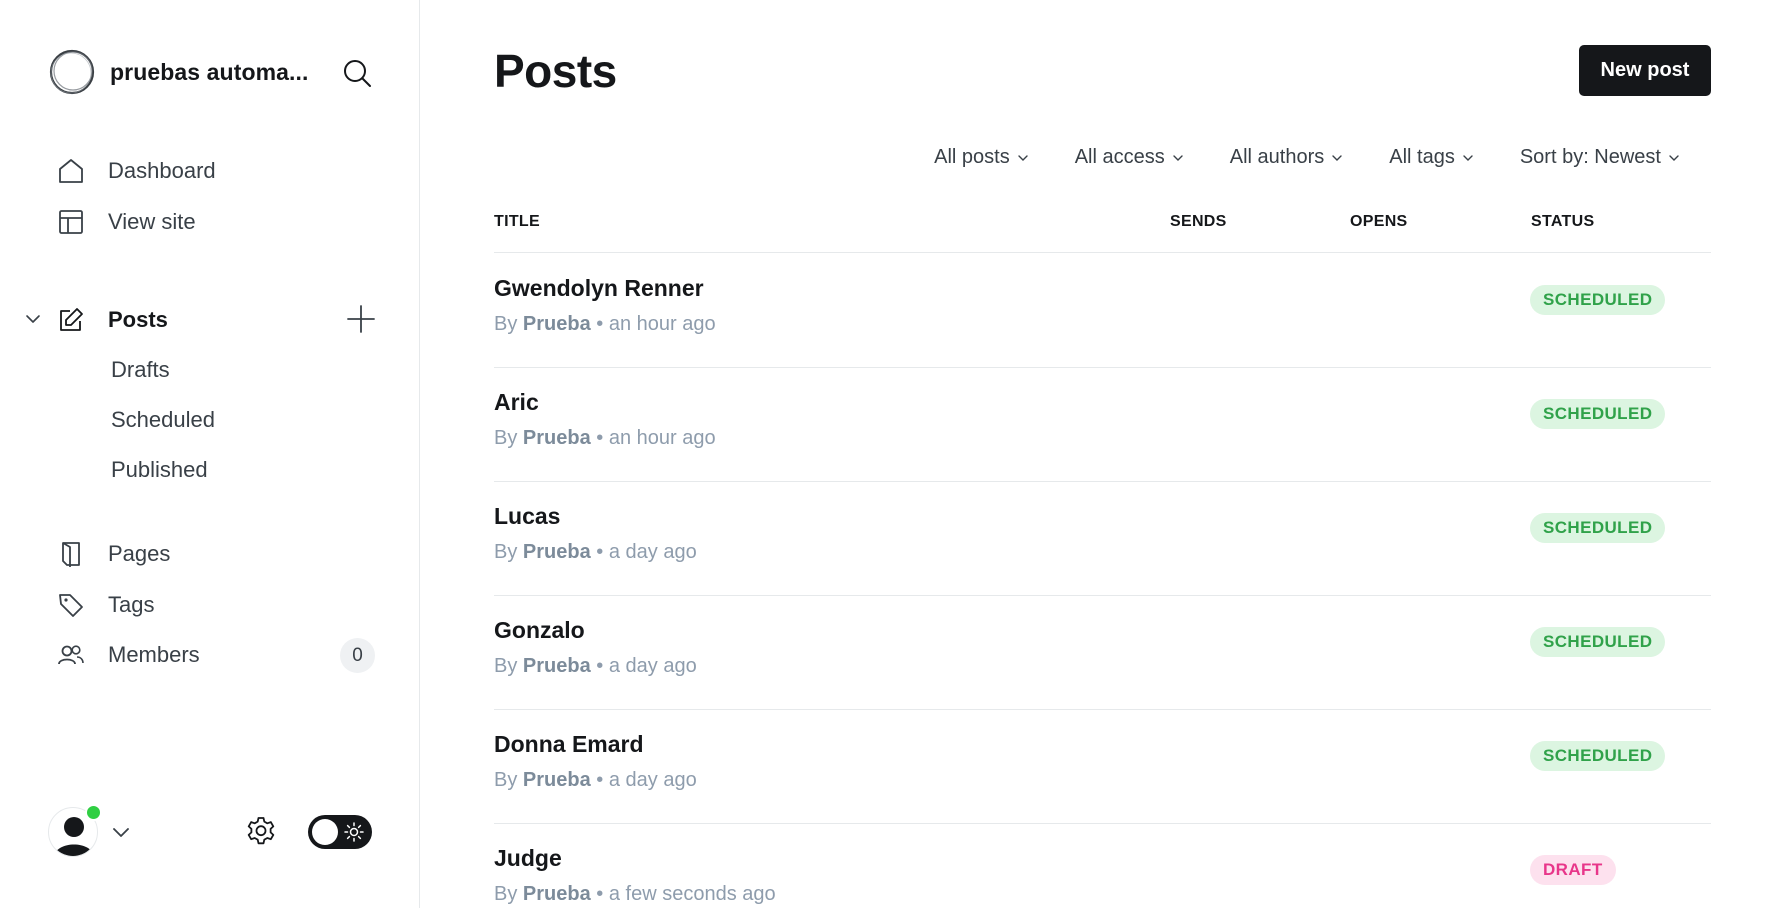  What do you see at coordinates (325, 832) in the screenshot?
I see `toggle-knob` at bounding box center [325, 832].